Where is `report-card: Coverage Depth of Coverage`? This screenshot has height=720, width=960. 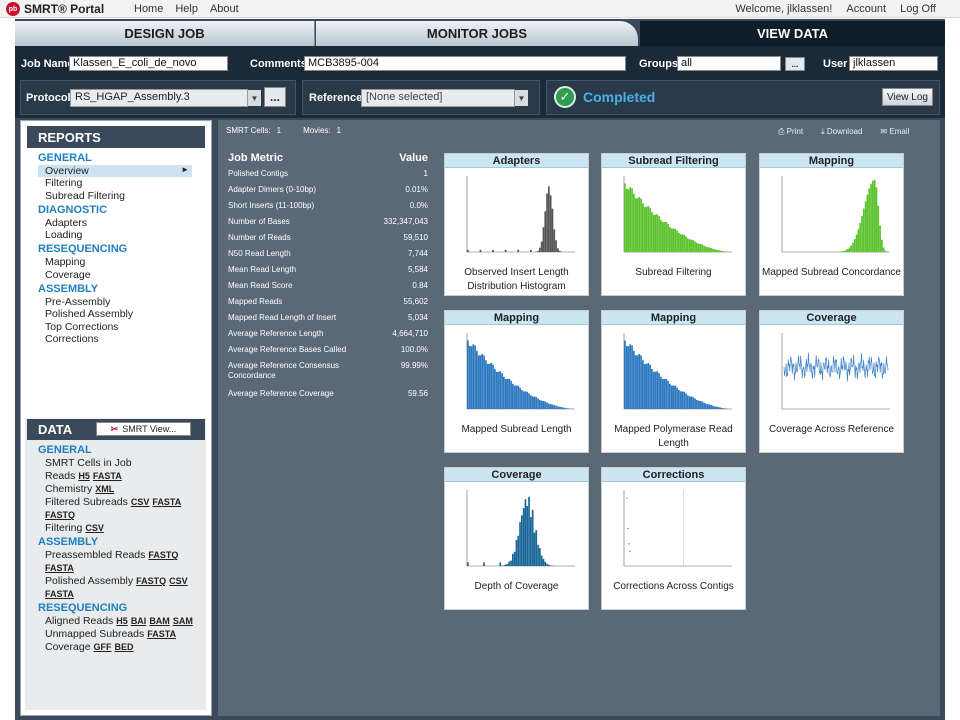 report-card: Coverage Depth of Coverage is located at coordinates (516, 538).